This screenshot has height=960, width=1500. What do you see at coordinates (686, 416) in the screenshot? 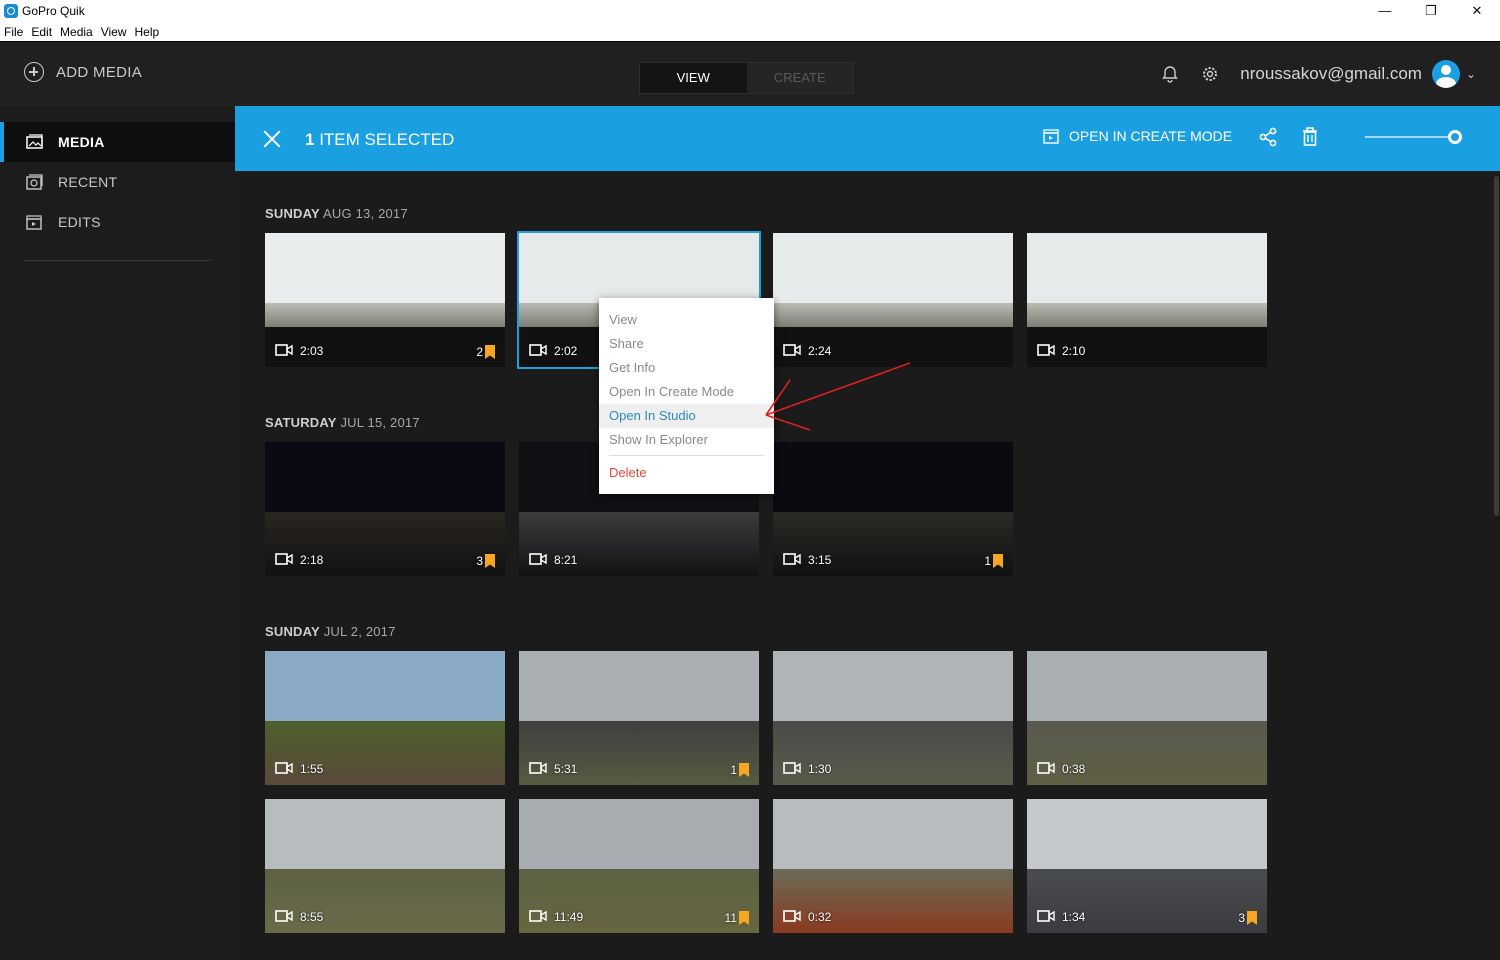
I see `menu-item-open-in-studio: Open In Studio` at bounding box center [686, 416].